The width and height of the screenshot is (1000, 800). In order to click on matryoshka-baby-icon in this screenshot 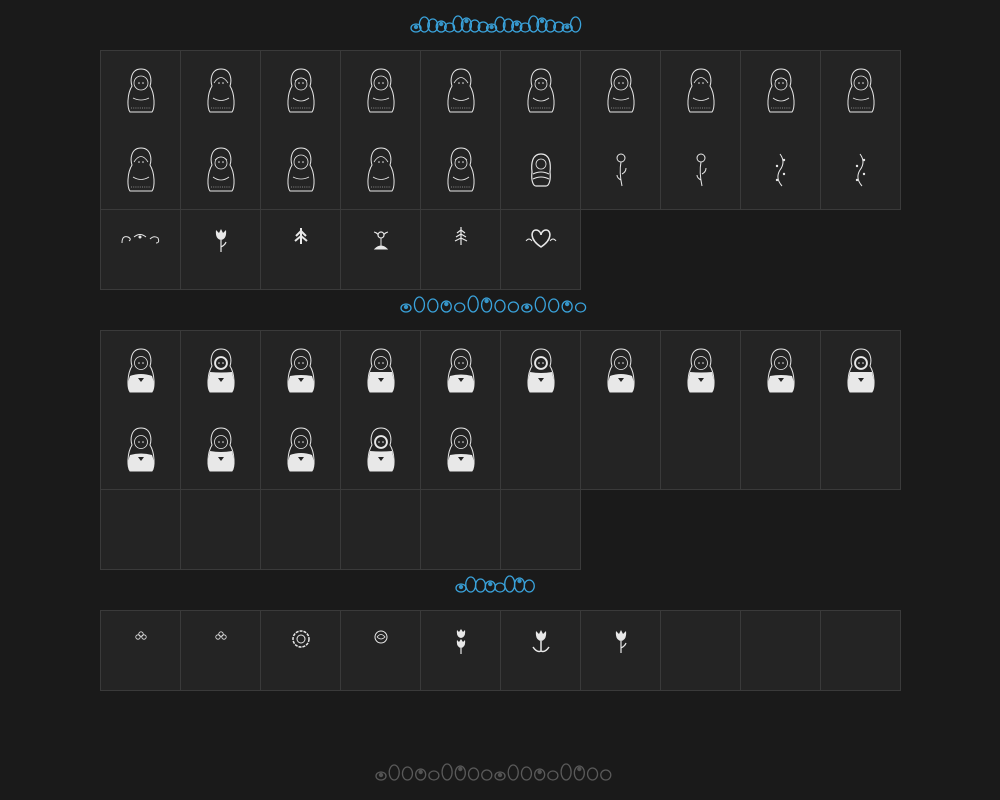, I will do `click(540, 169)`.